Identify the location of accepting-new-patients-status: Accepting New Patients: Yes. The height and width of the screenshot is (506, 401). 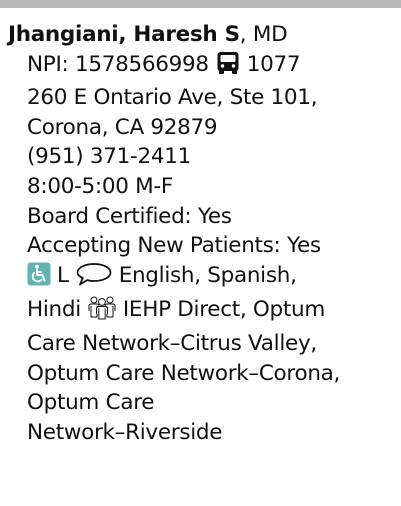
(174, 246).